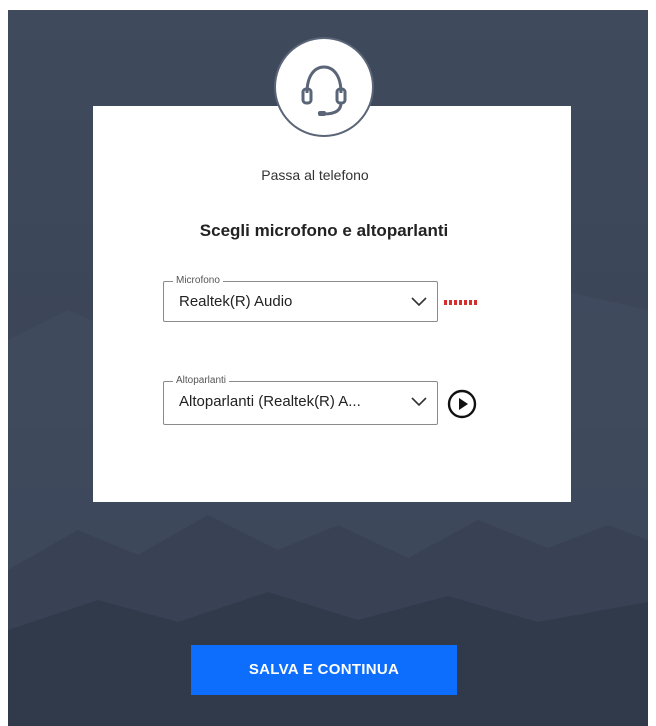  What do you see at coordinates (197, 381) in the screenshot?
I see `speakers-label: Altoparlanti` at bounding box center [197, 381].